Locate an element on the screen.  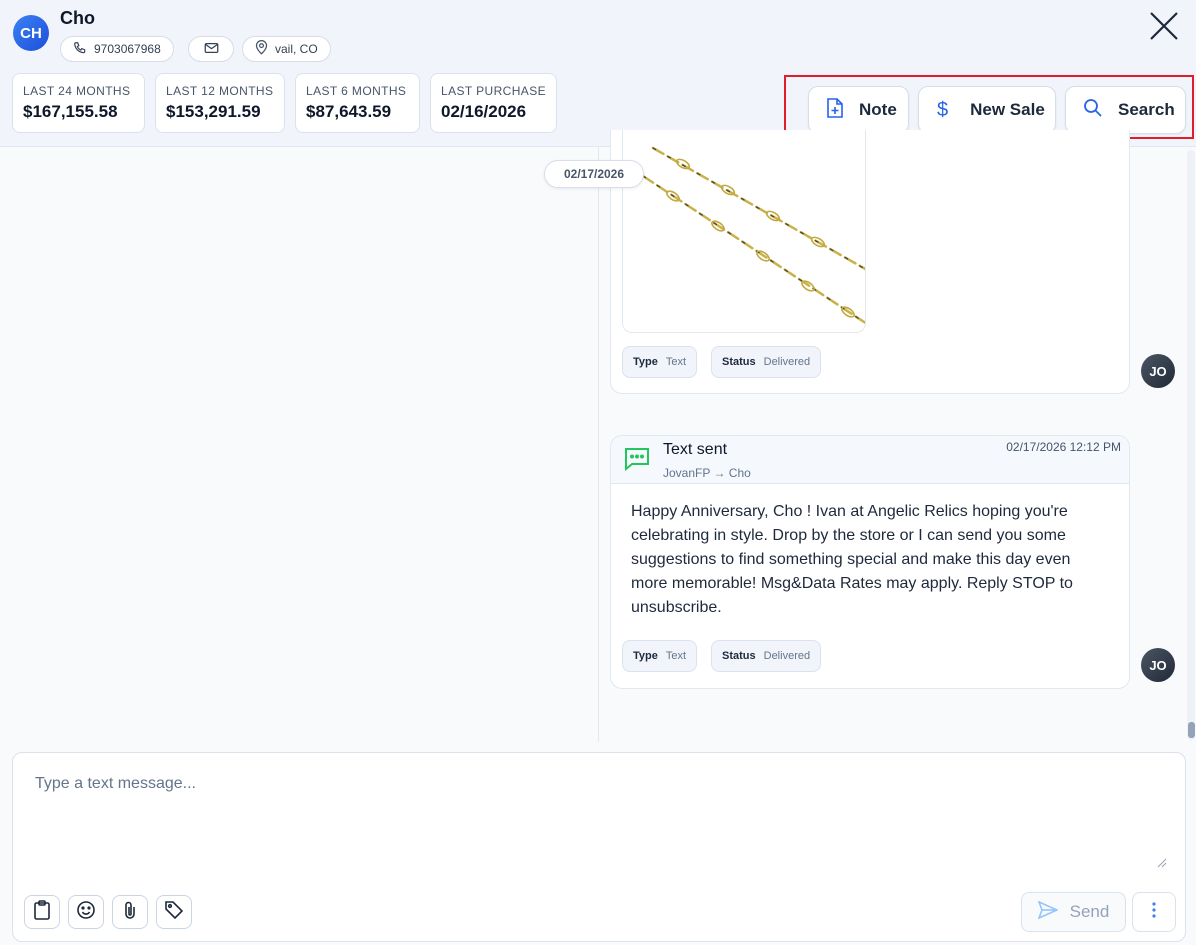
more-options-button is located at coordinates (1154, 912).